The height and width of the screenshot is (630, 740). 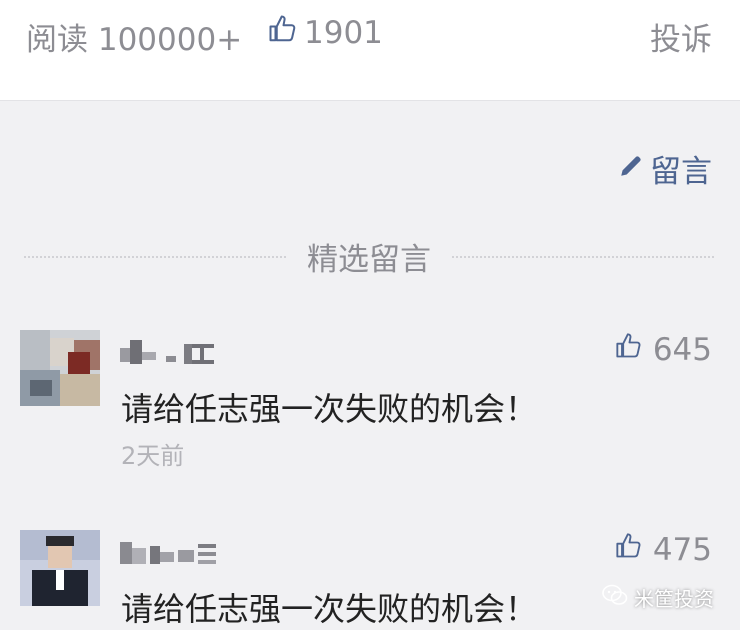 I want to click on comment-time: 2天前, so click(x=153, y=456).